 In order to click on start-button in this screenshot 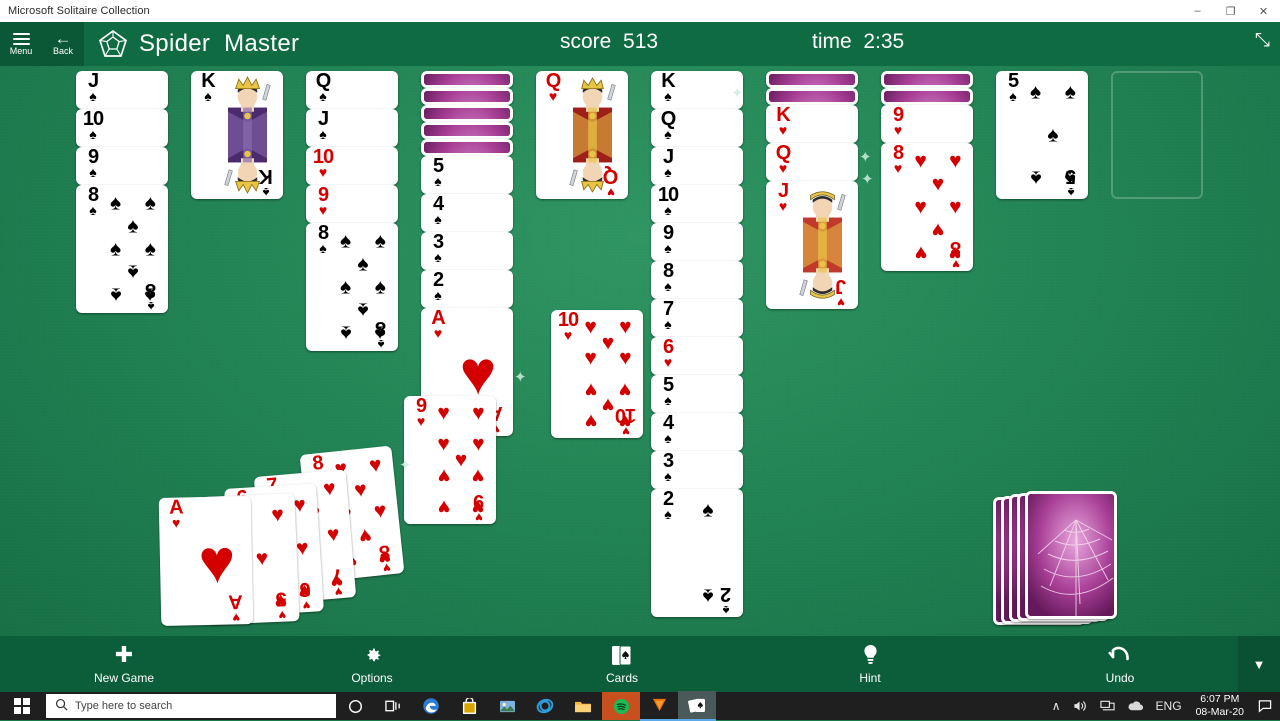, I will do `click(22, 706)`.